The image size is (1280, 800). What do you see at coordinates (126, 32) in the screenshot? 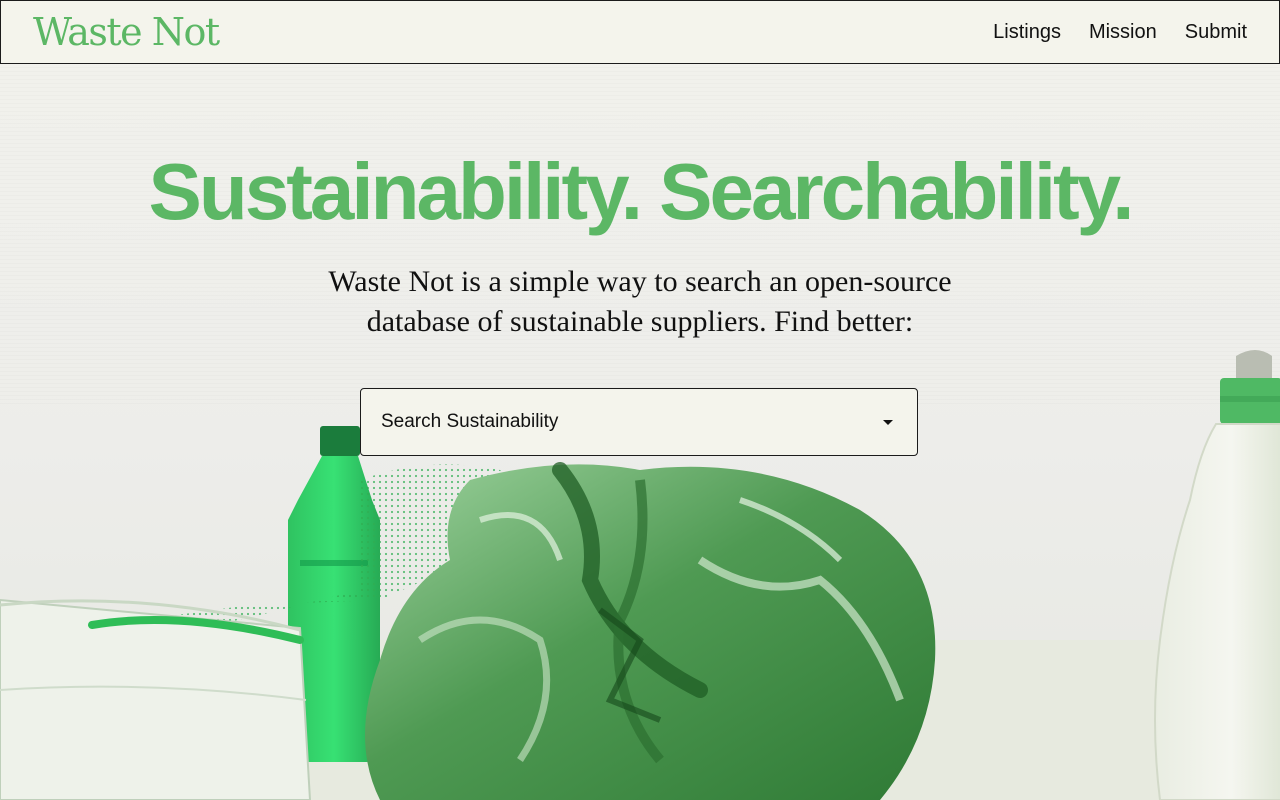
I see `logo: Waste Not` at bounding box center [126, 32].